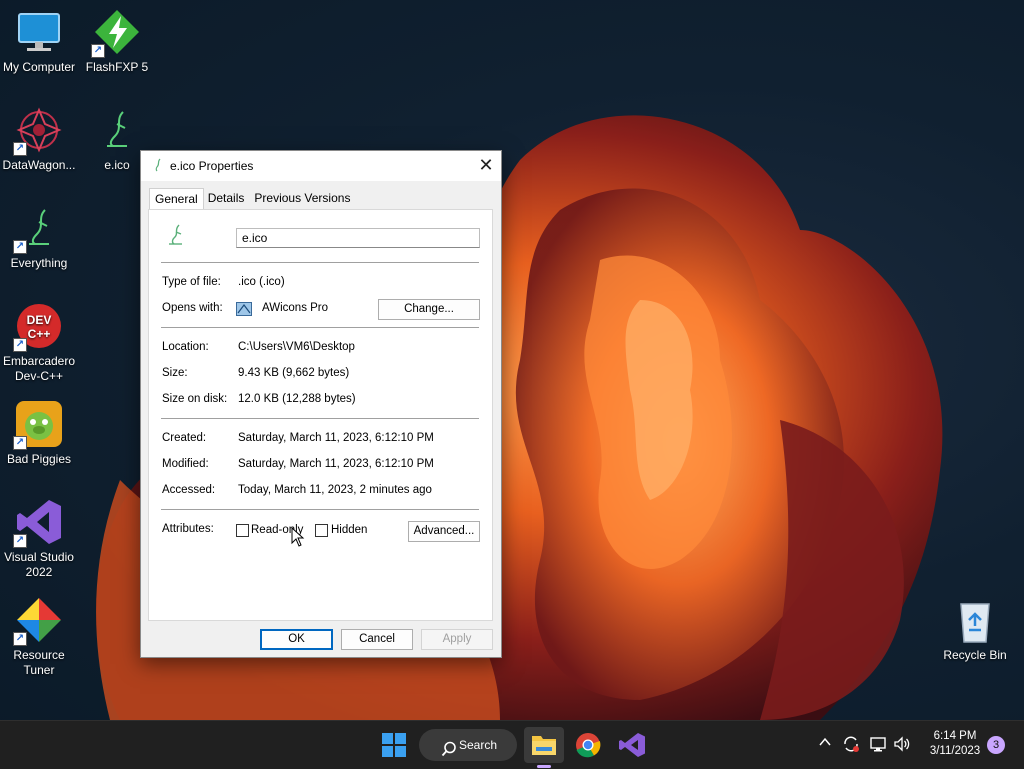 The height and width of the screenshot is (769, 1024). What do you see at coordinates (294, 373) in the screenshot?
I see `size-value: 9.43 KB (9,662 bytes)` at bounding box center [294, 373].